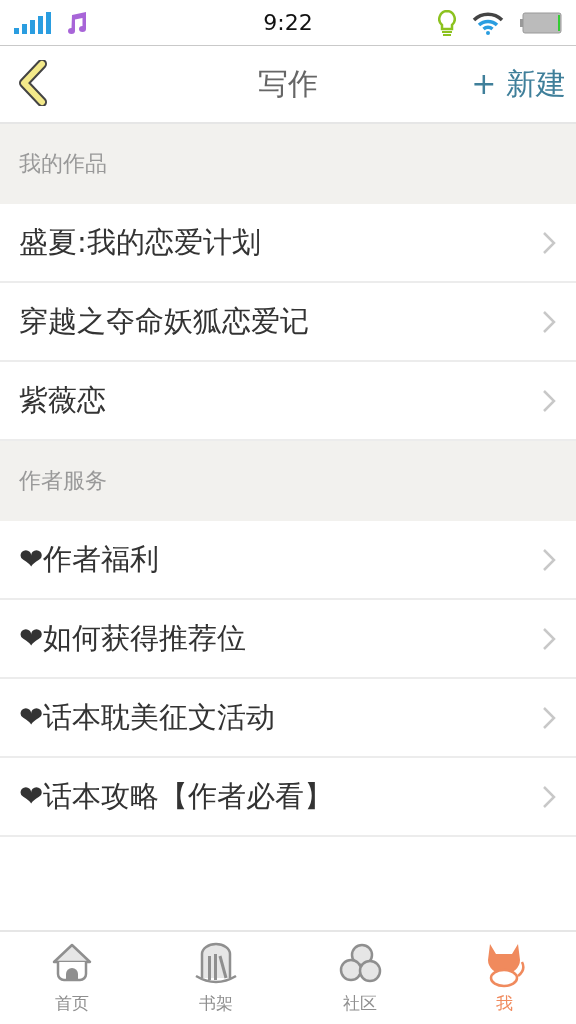  What do you see at coordinates (447, 22) in the screenshot?
I see `lightbulb-icon` at bounding box center [447, 22].